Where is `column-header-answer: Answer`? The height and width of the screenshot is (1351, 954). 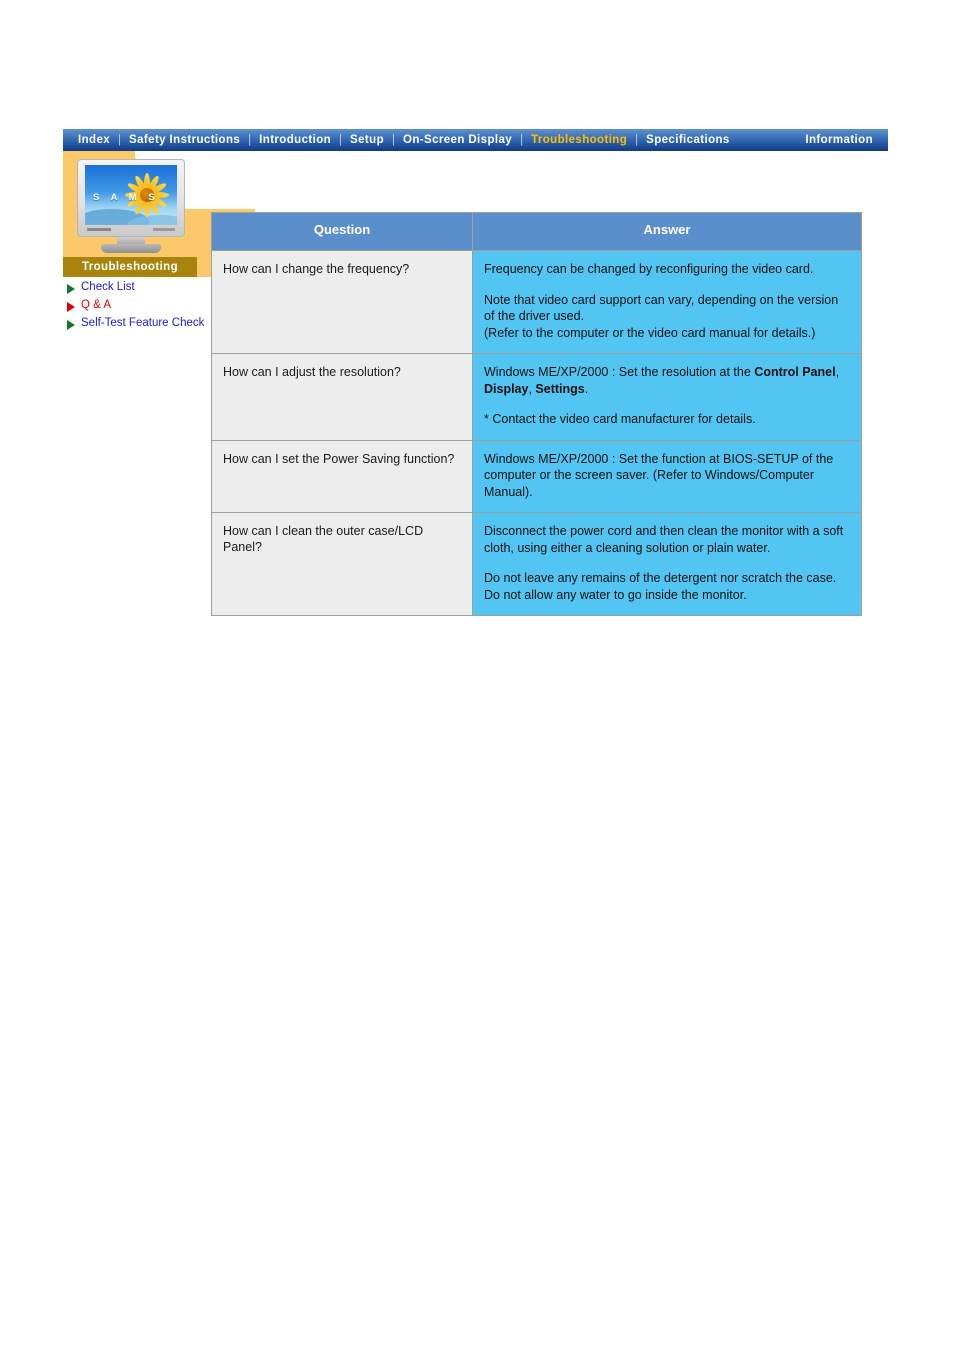
column-header-answer: Answer is located at coordinates (667, 231).